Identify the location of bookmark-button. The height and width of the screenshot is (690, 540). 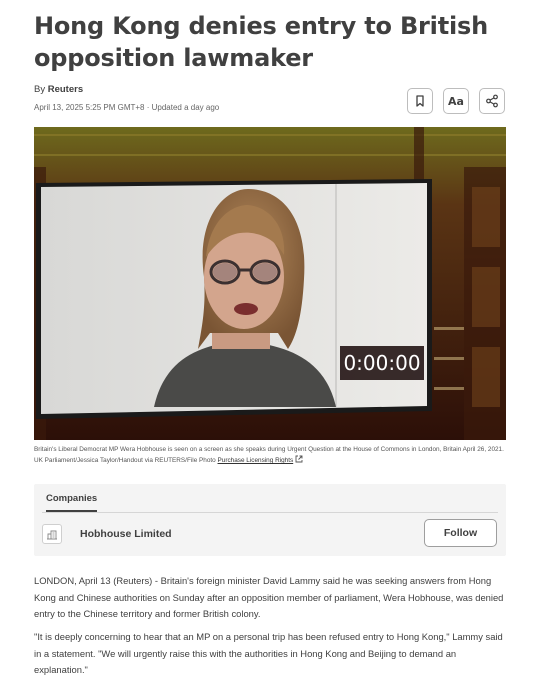
(420, 101).